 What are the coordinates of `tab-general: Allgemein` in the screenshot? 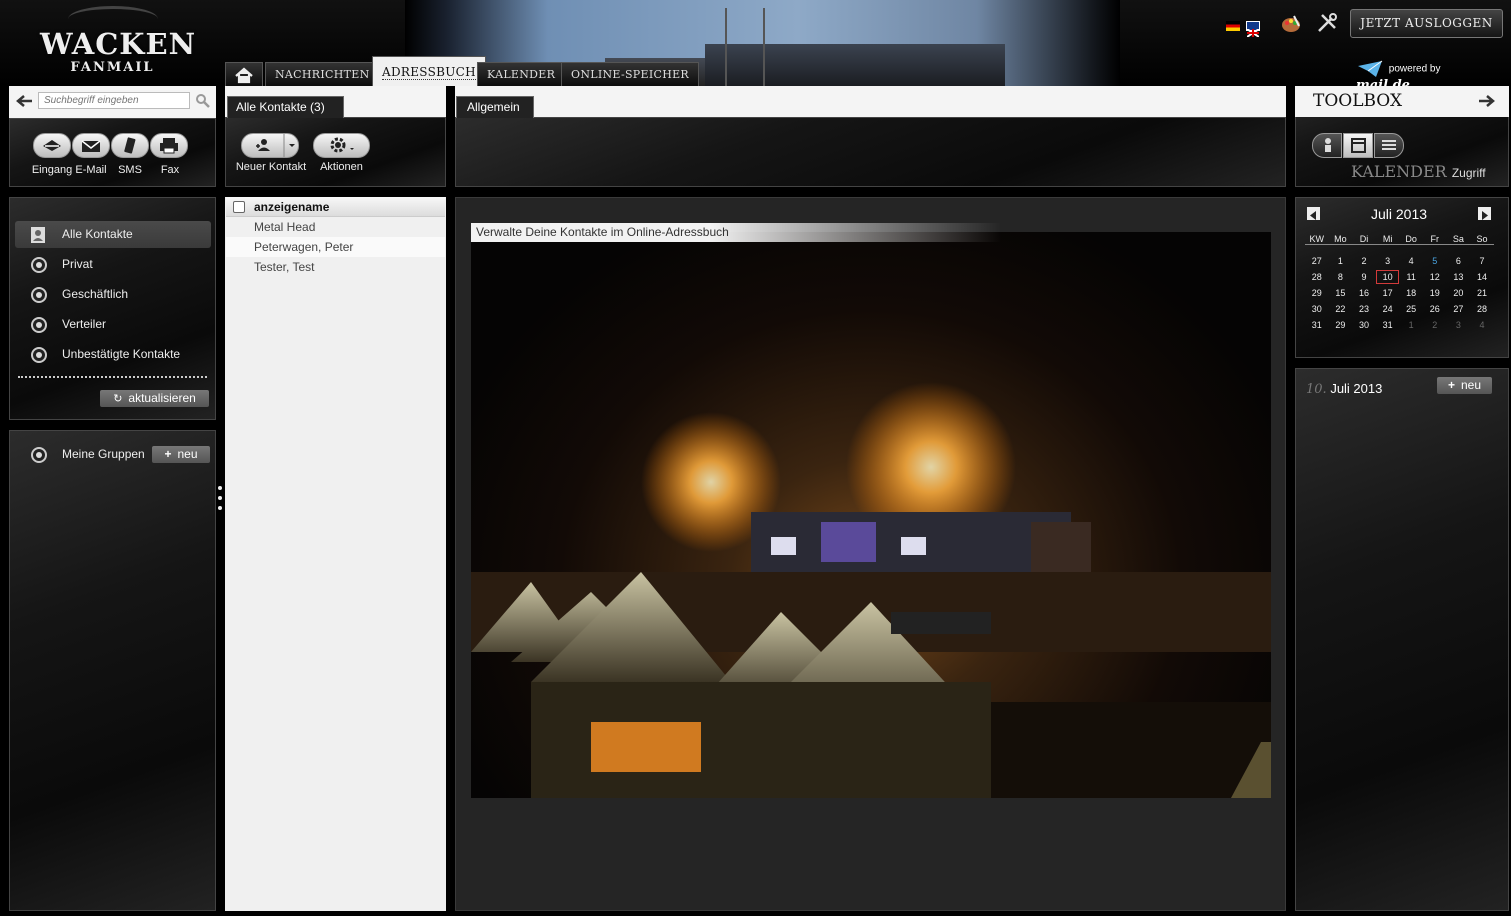 It's located at (495, 107).